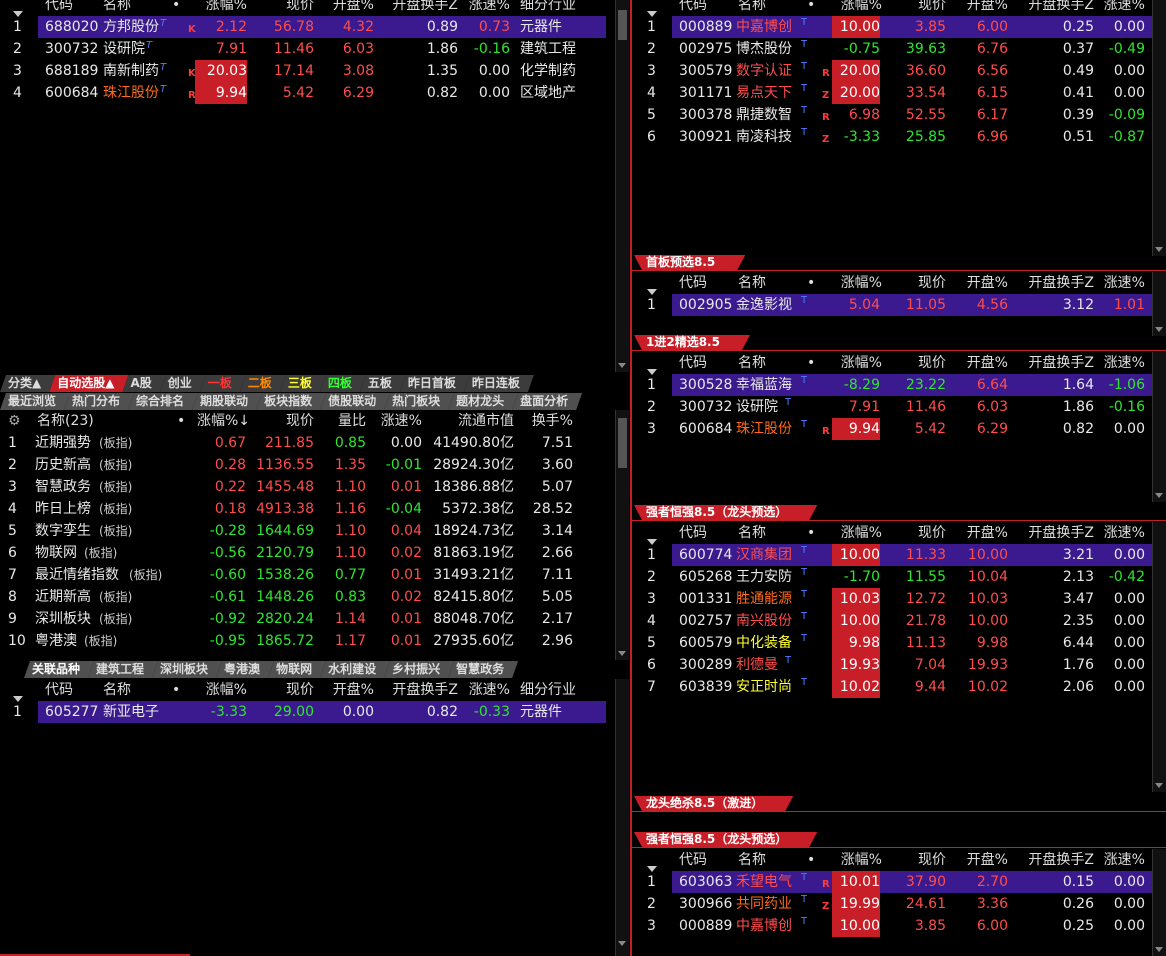  Describe the element at coordinates (899, 665) in the screenshot. I see `table-row: 6 300289 利德曼 T 19.93 7.04 19.93 1.76 0.00` at that location.